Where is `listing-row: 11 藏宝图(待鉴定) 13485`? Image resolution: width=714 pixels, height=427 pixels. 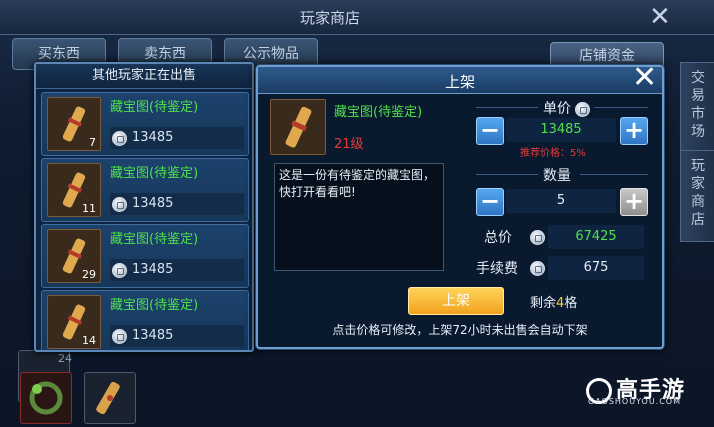 listing-row: 11 藏宝图(待鉴定) 13485 is located at coordinates (145, 190).